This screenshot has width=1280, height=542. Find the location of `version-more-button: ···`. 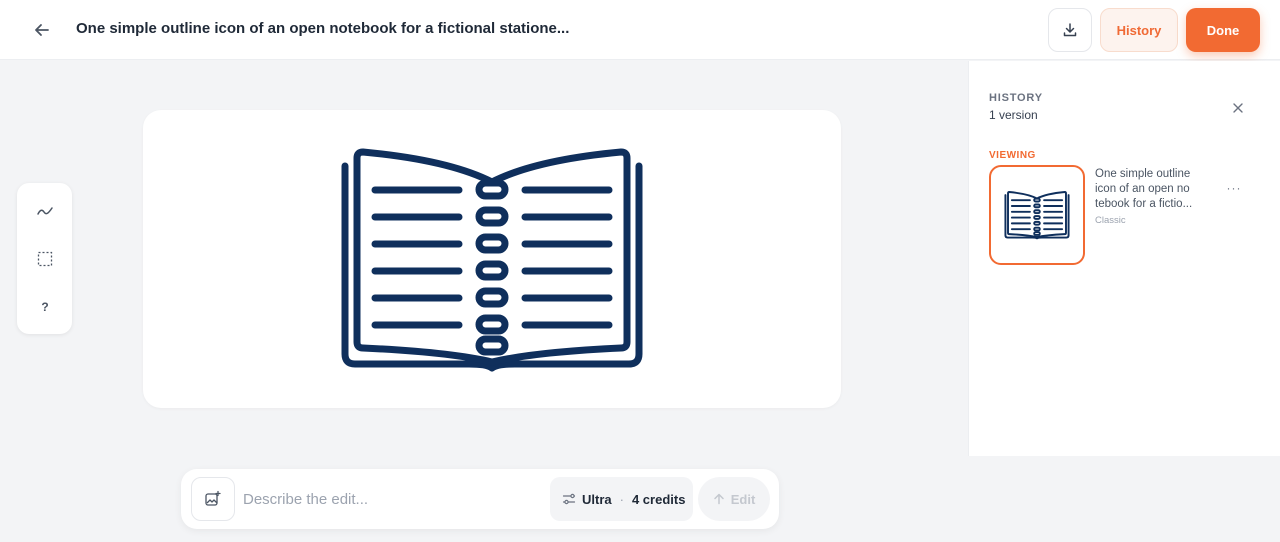

version-more-button: ··· is located at coordinates (1234, 188).